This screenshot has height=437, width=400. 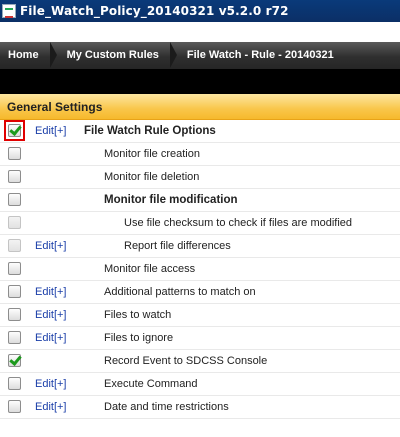 What do you see at coordinates (138, 315) in the screenshot?
I see `setting-label: Files to watch` at bounding box center [138, 315].